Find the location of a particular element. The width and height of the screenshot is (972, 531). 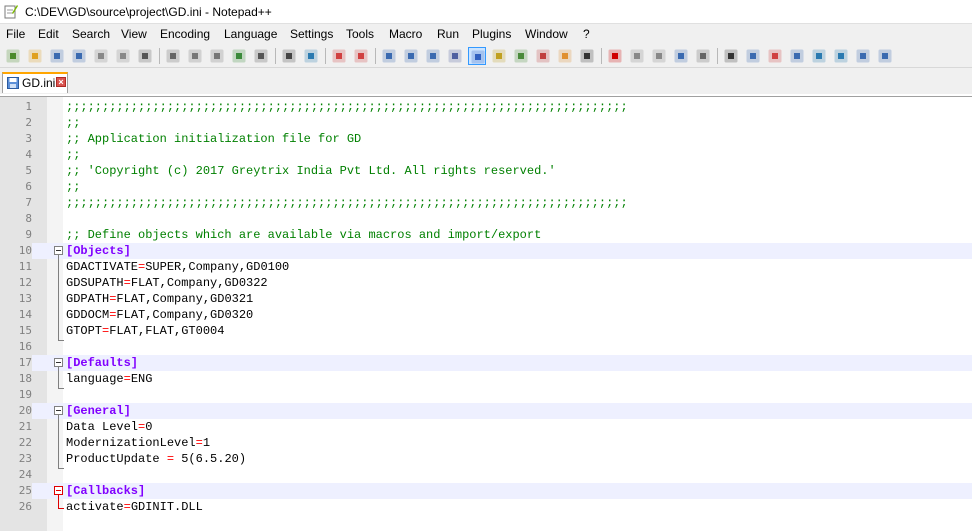

save-all-button is located at coordinates (79, 56).